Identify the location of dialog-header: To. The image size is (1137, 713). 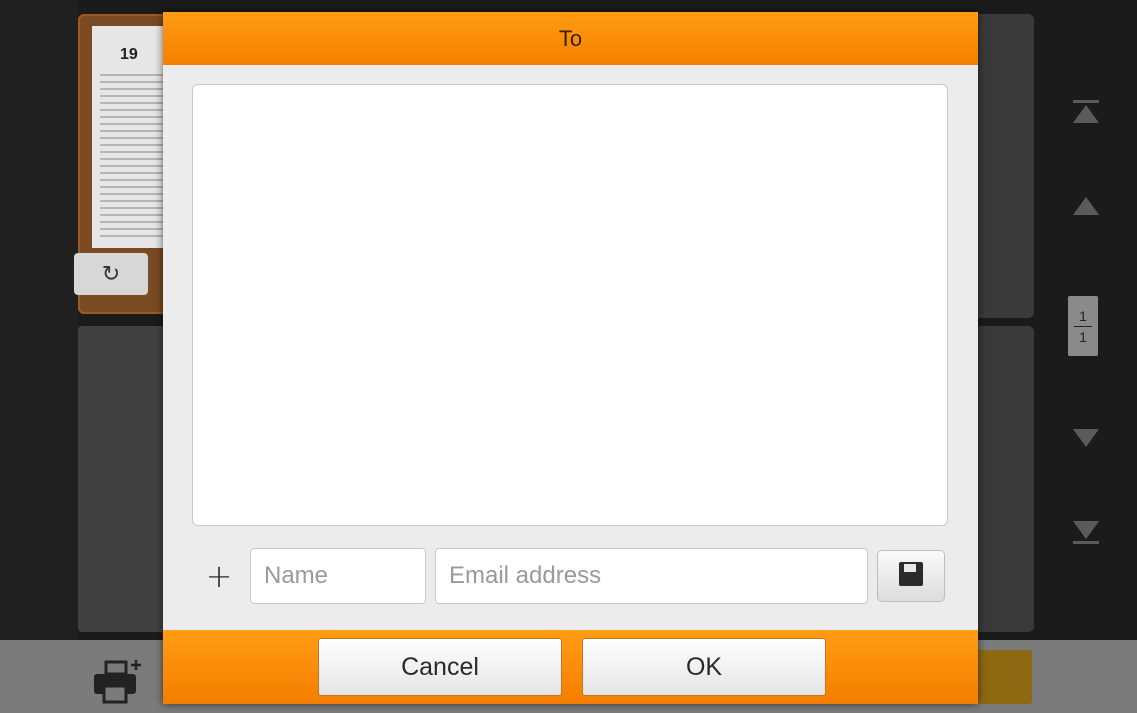
(570, 38).